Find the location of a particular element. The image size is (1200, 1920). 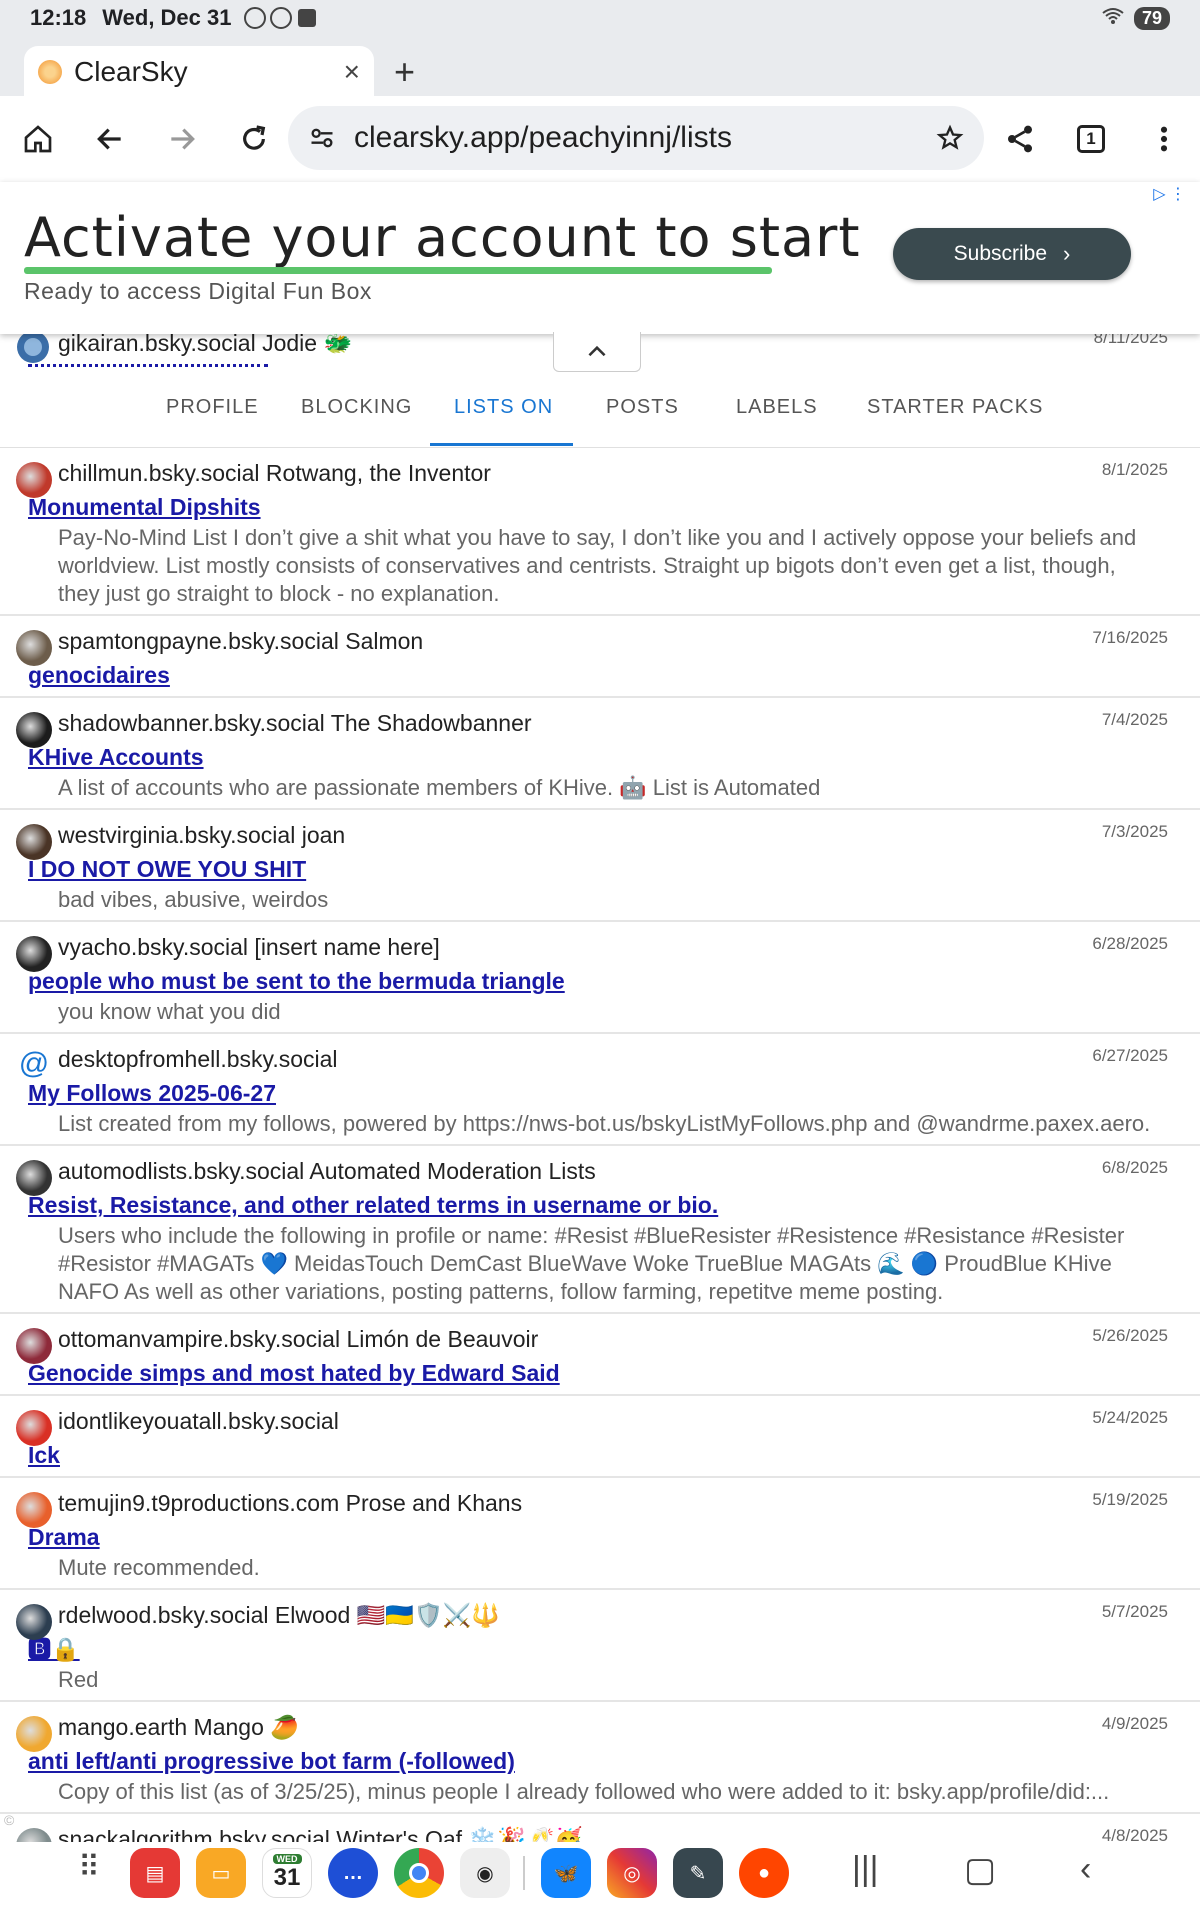

calendar-app-icon: WED 31 is located at coordinates (287, 1873).